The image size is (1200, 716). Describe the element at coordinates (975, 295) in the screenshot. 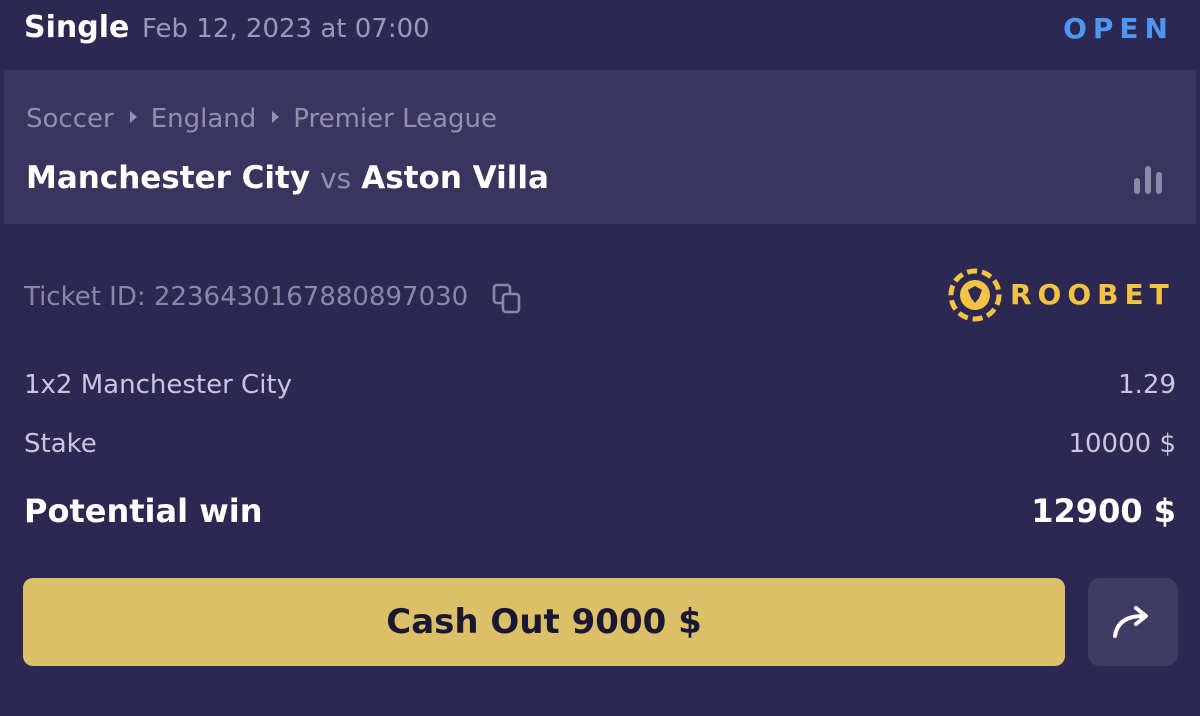

I see `kangaroo-badge-icon` at that location.